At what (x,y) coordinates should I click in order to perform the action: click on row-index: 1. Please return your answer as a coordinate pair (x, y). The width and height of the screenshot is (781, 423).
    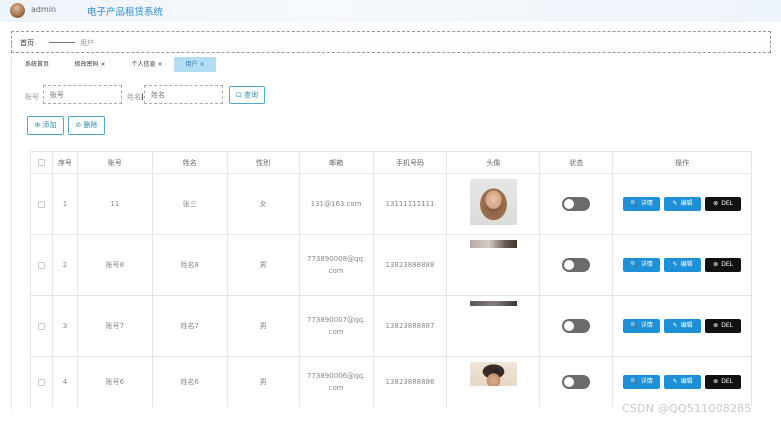
    Looking at the image, I should click on (65, 204).